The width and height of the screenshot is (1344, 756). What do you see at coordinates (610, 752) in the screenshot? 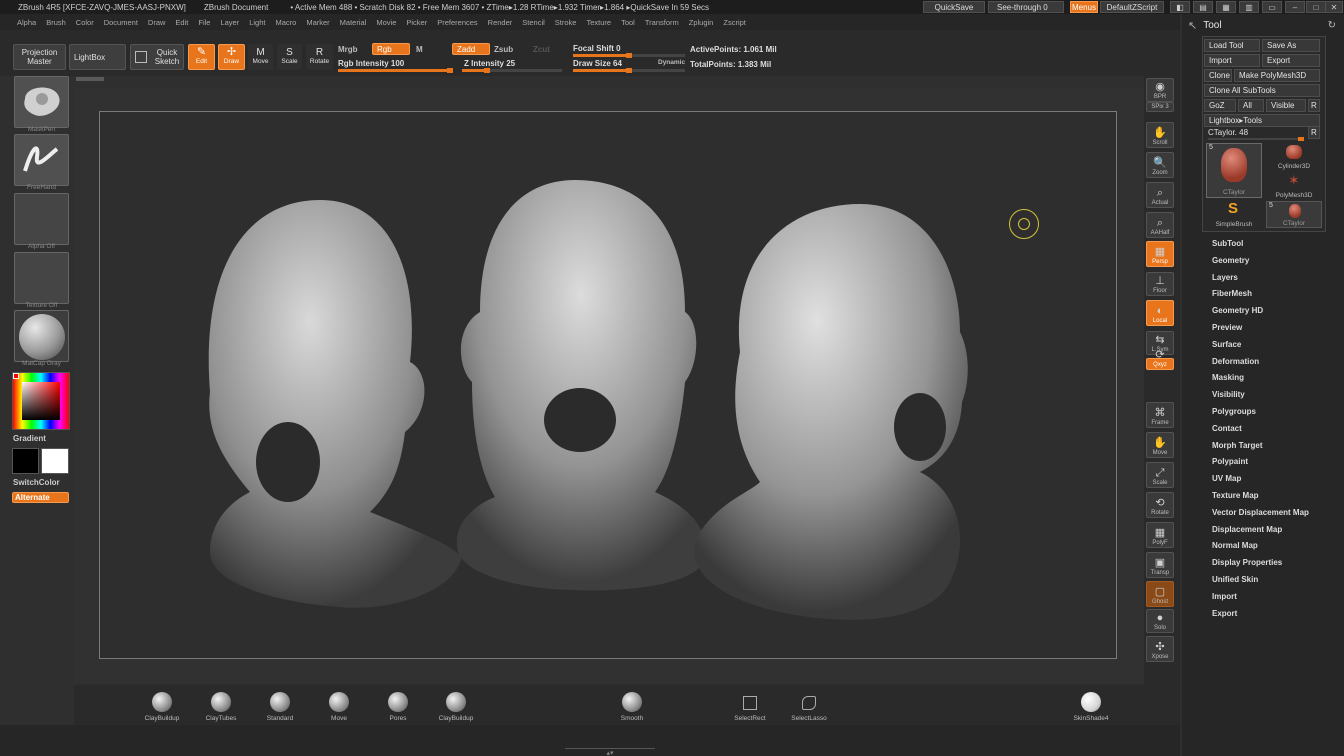
I see `footer-toggle-arrow: ▴▾` at bounding box center [610, 752].